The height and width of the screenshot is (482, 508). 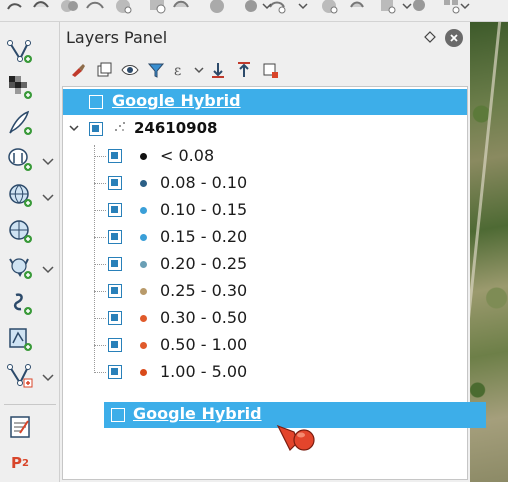 I want to click on legend-class-row: 0.10 - 0.15, so click(x=265, y=210).